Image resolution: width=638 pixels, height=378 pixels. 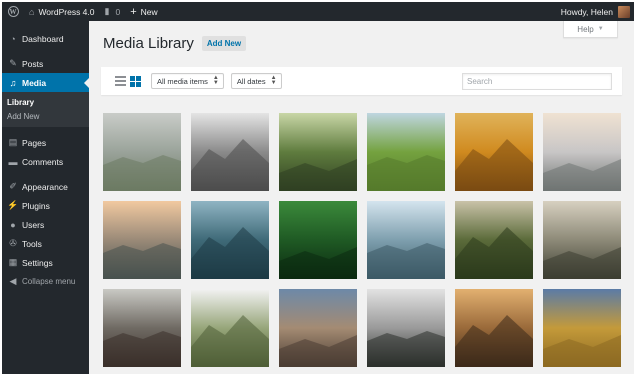 What do you see at coordinates (585, 29) in the screenshot?
I see `help-label: Help` at bounding box center [585, 29].